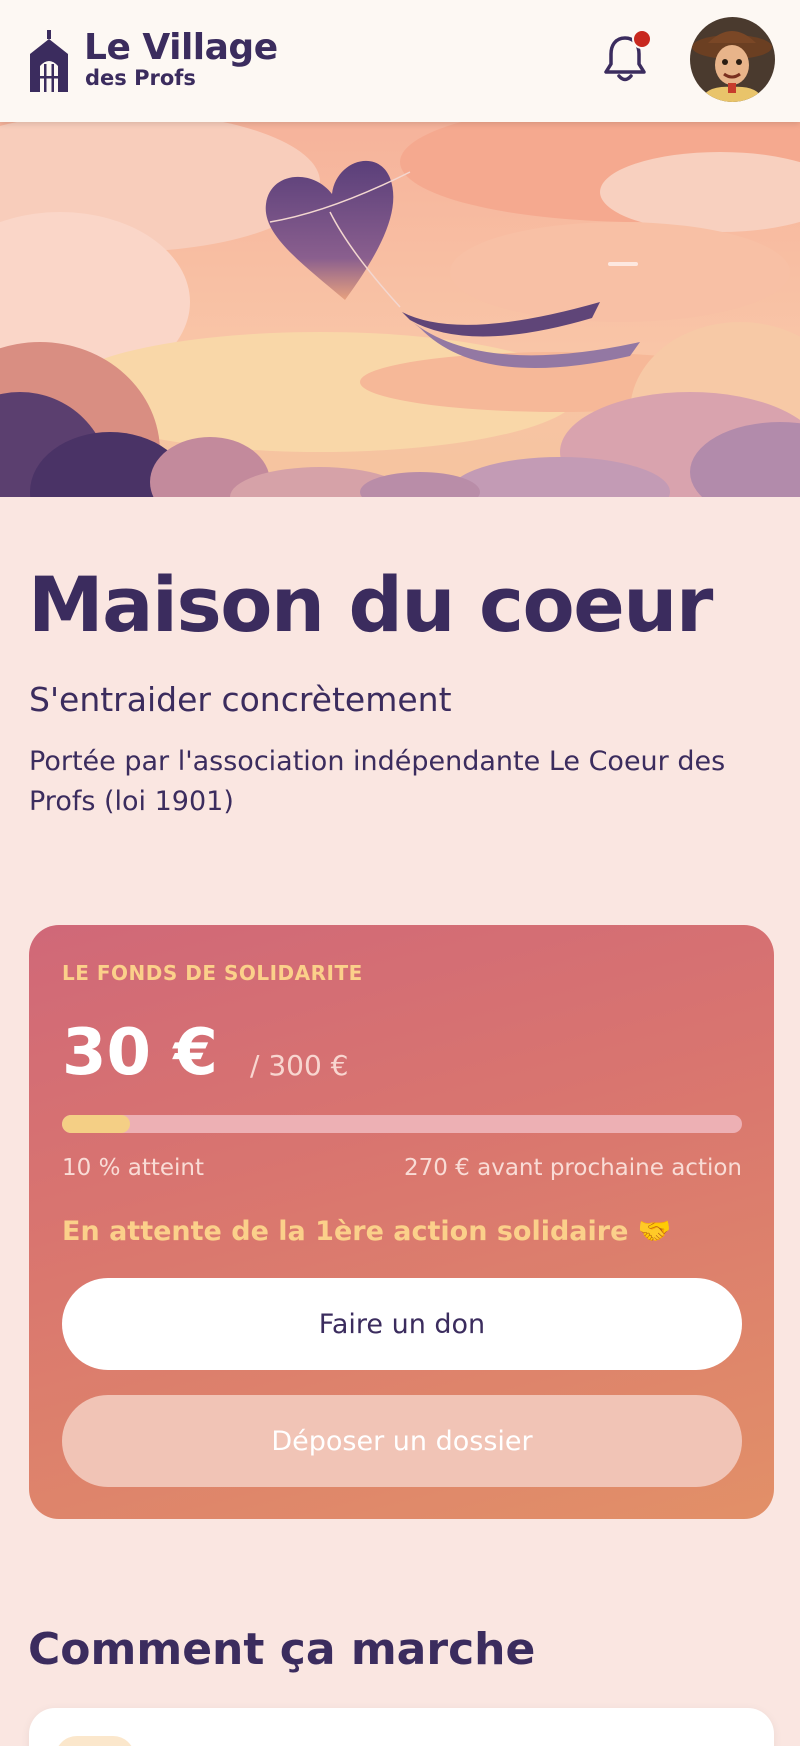 This screenshot has height=1746, width=800. Describe the element at coordinates (402, 1324) in the screenshot. I see `donate-button: Faire un don` at that location.